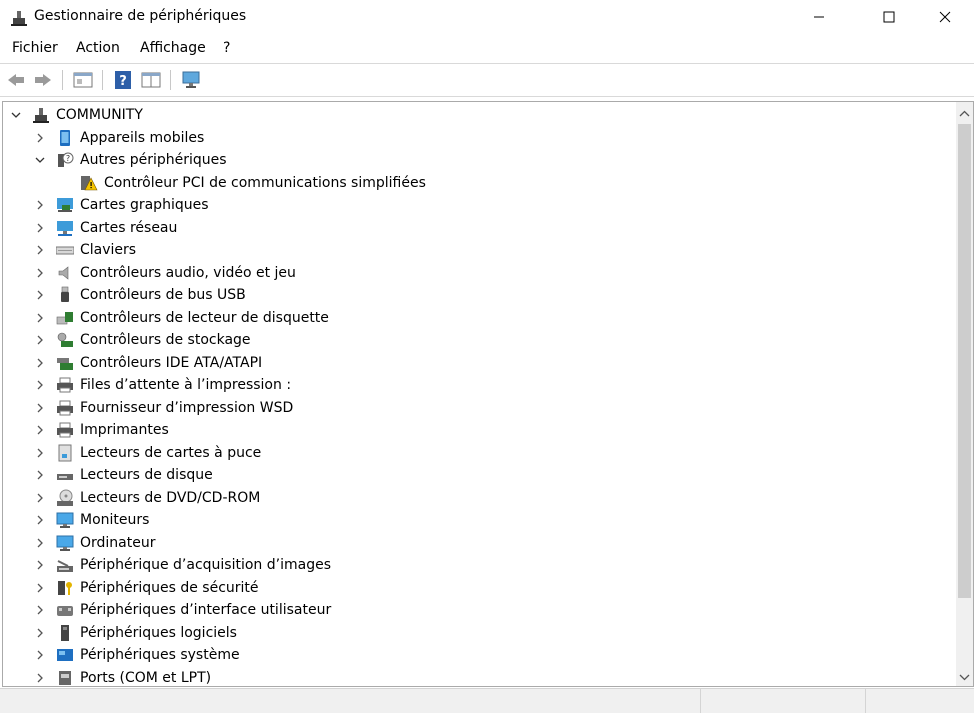  Describe the element at coordinates (151, 80) in the screenshot. I see `view-icon` at that location.